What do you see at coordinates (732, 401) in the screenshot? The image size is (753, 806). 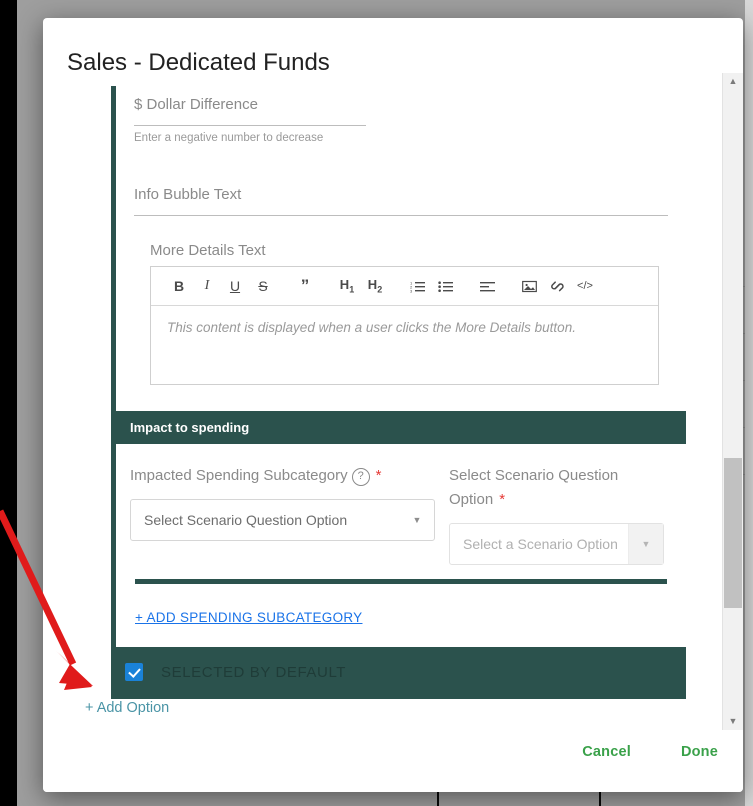 I see `dialog-scrollbar: ▲ ▼` at bounding box center [732, 401].